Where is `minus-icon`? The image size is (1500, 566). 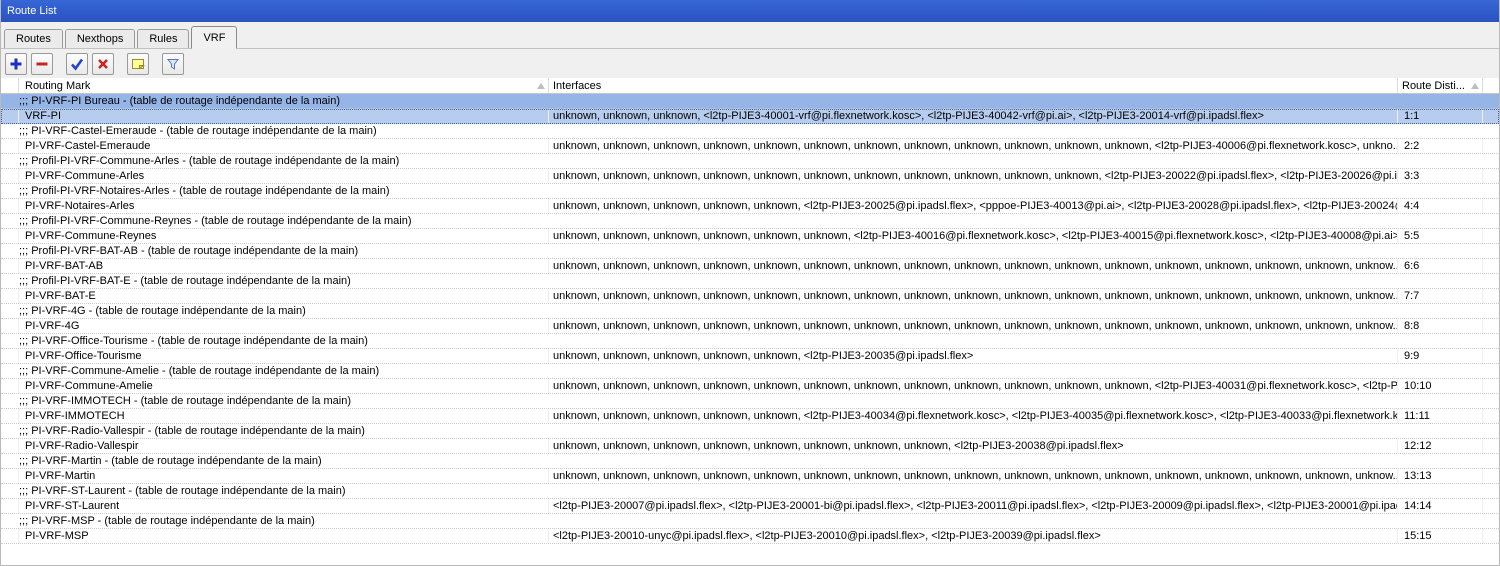 minus-icon is located at coordinates (42, 64).